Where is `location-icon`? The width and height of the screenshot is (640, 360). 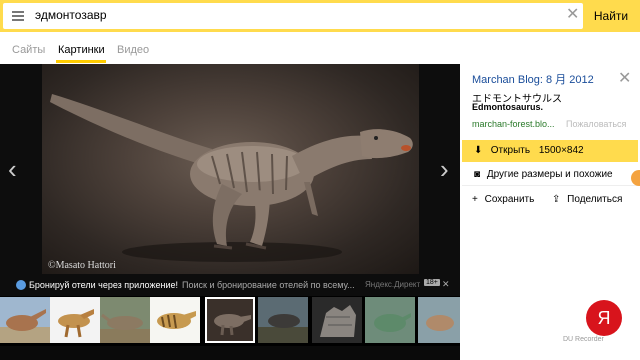 location-icon is located at coordinates (21, 285).